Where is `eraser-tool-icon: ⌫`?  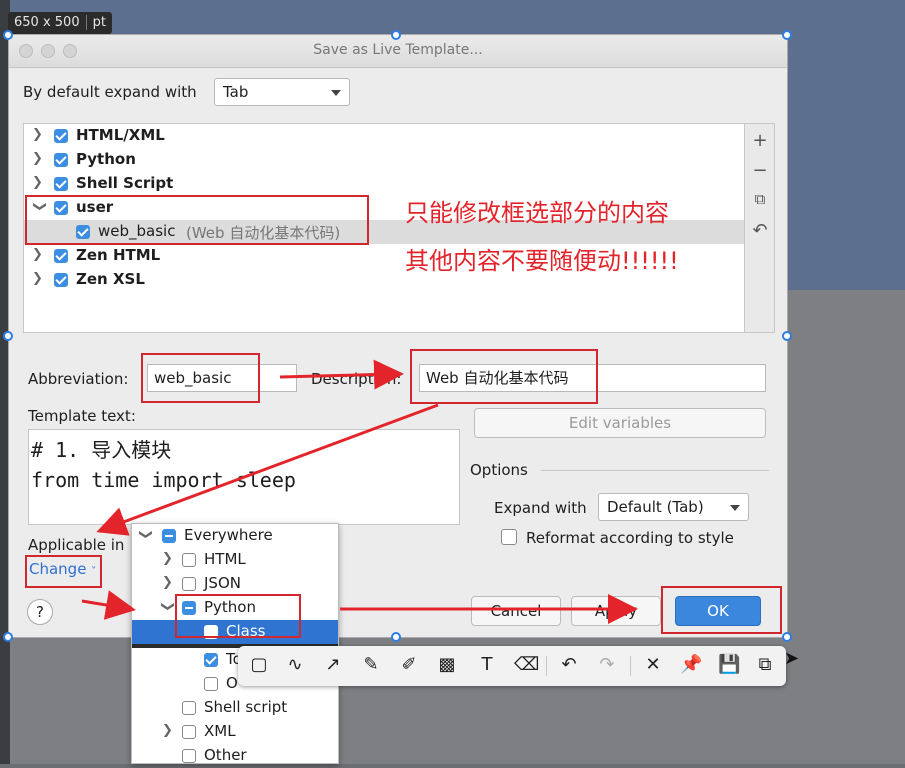
eraser-tool-icon: ⌫ is located at coordinates (526, 665).